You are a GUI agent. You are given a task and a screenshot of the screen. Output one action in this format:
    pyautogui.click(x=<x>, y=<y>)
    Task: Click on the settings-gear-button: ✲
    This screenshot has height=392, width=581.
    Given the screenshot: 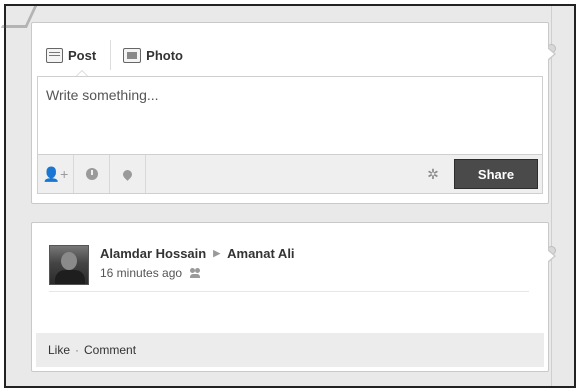 What is the action you would take?
    pyautogui.click(x=433, y=174)
    